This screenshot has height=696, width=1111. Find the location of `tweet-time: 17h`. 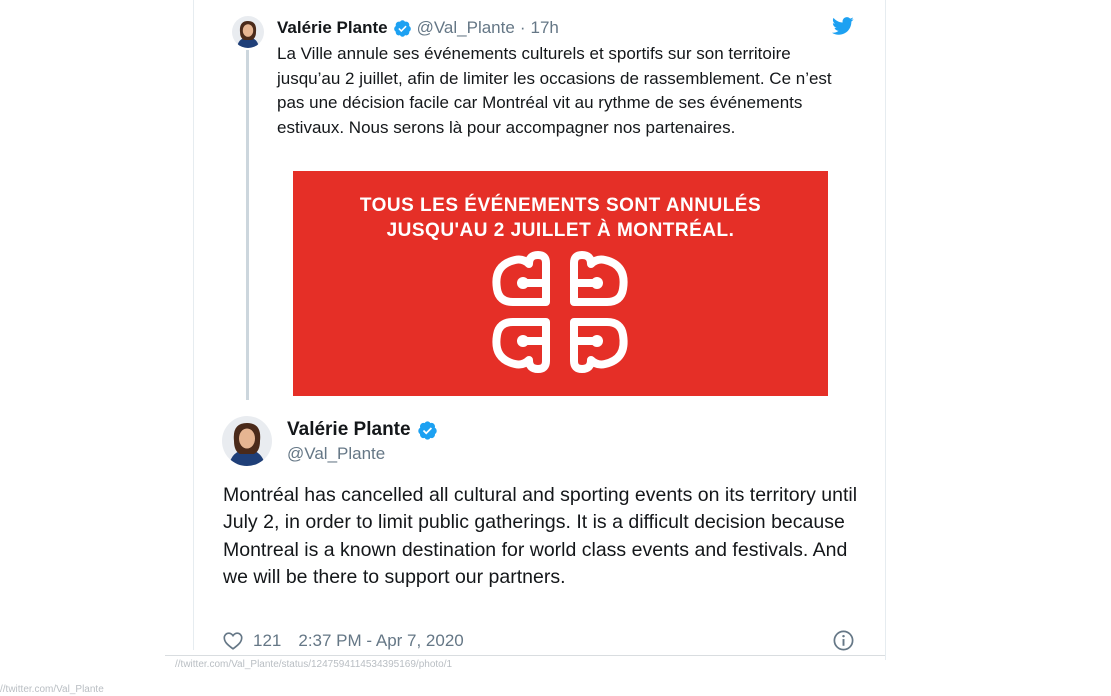

tweet-time: 17h is located at coordinates (544, 28).